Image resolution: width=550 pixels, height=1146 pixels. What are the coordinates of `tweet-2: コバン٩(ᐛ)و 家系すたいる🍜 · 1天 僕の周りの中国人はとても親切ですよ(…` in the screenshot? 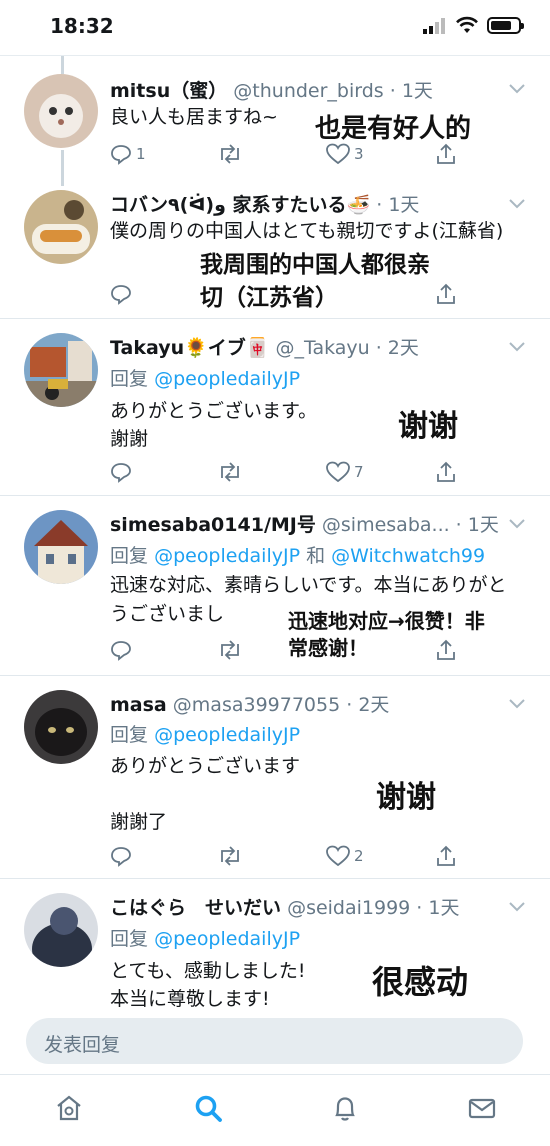 It's located at (275, 247).